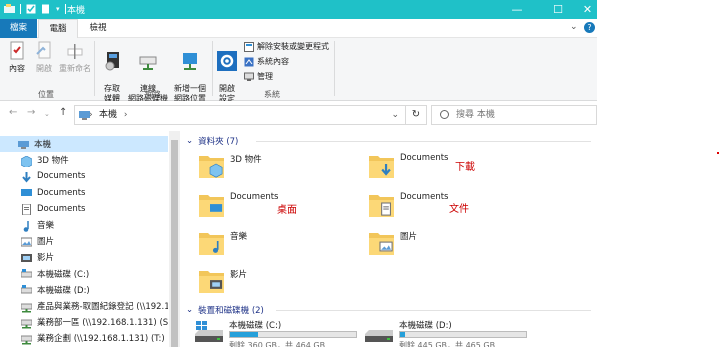 Image resolution: width=720 pixels, height=347 pixels. I want to click on help-icon: ?, so click(589, 27).